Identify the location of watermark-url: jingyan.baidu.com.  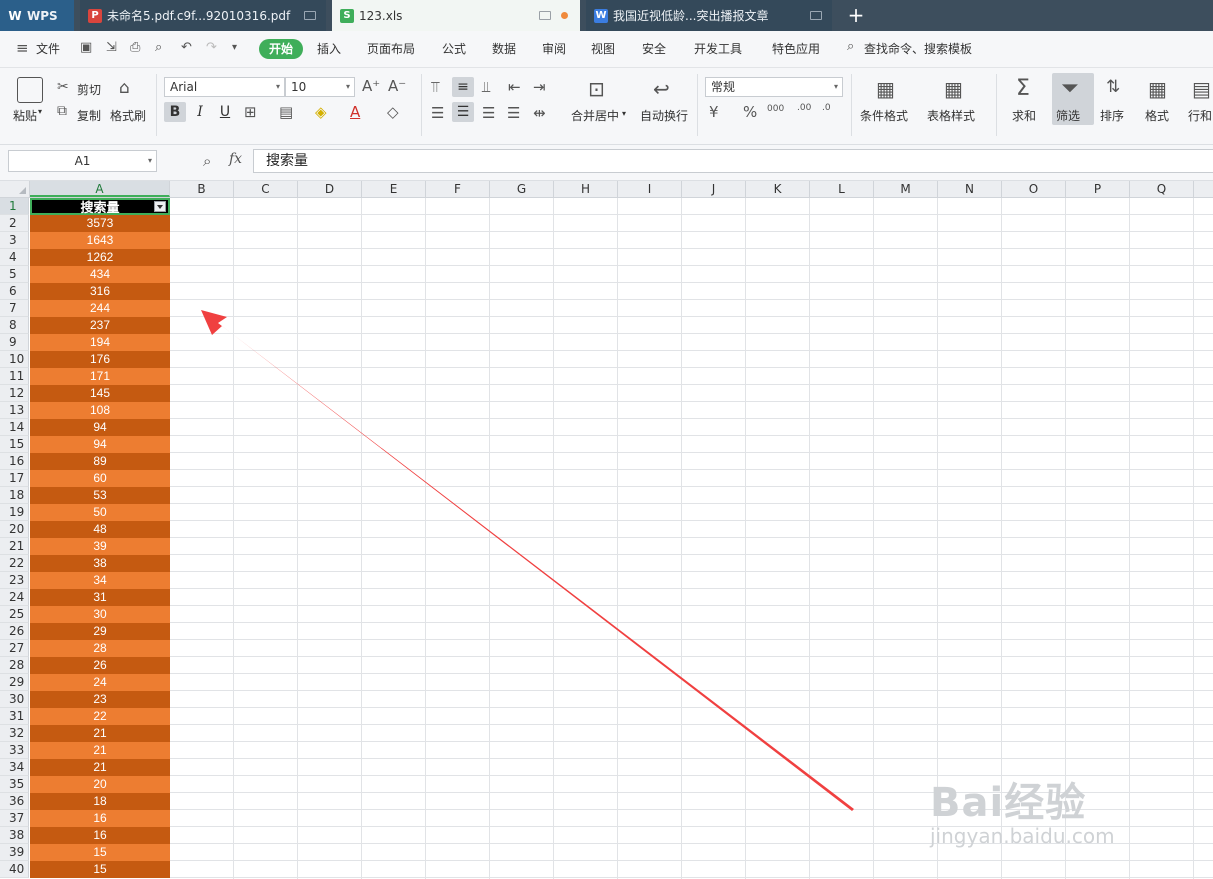
(1022, 836).